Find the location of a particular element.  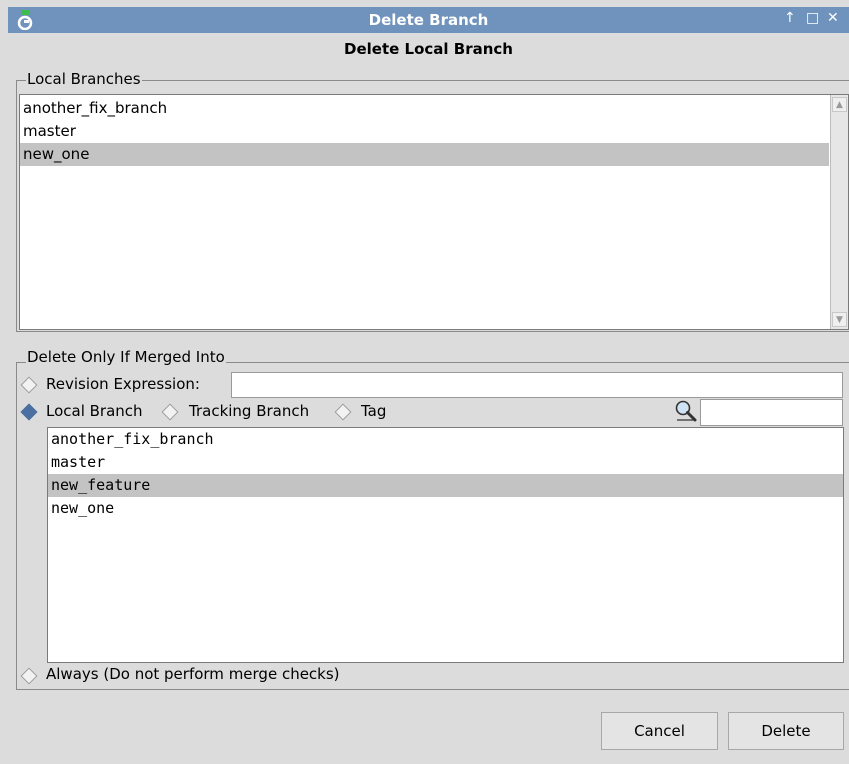

maximize-arrow-icon: ↑ is located at coordinates (790, 18).